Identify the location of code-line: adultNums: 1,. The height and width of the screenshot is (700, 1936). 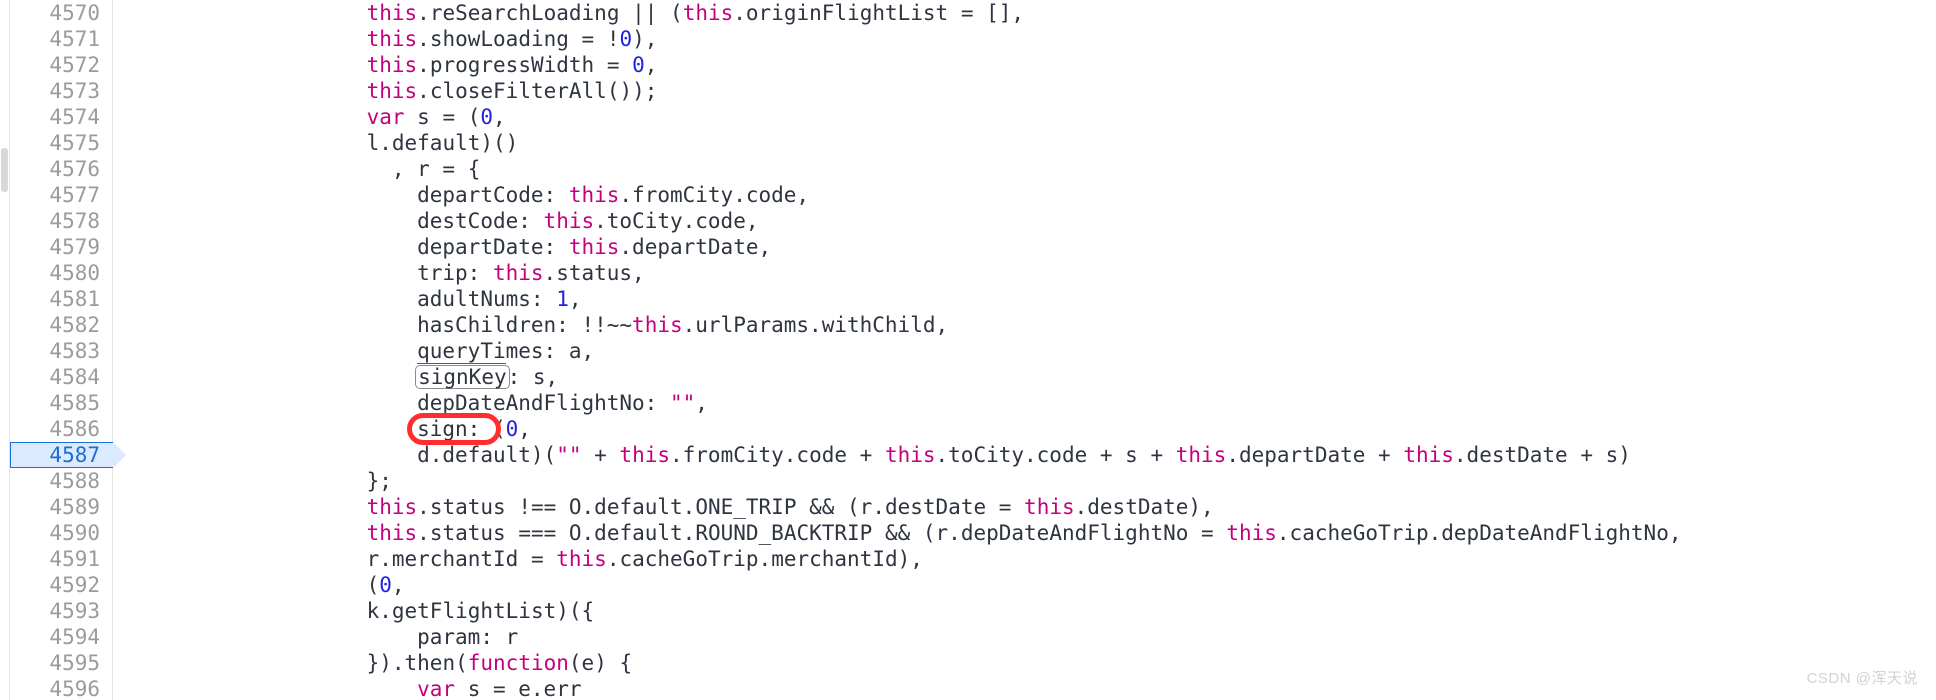
(897, 299).